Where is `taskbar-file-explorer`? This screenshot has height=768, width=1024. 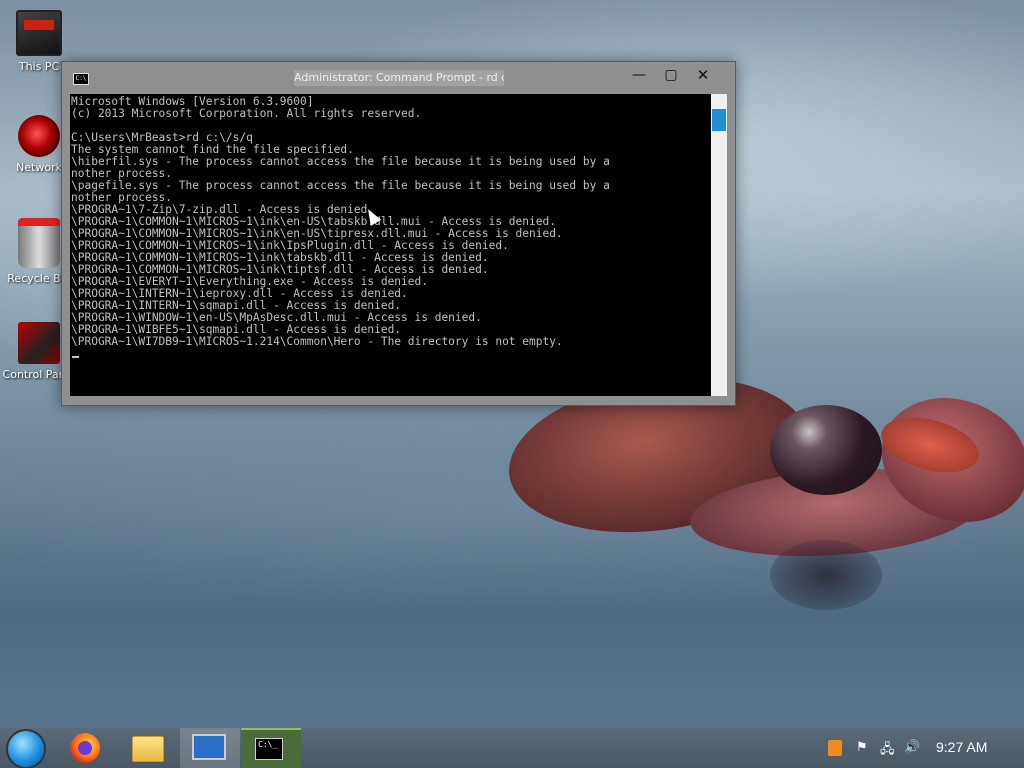
taskbar-file-explorer is located at coordinates (148, 748).